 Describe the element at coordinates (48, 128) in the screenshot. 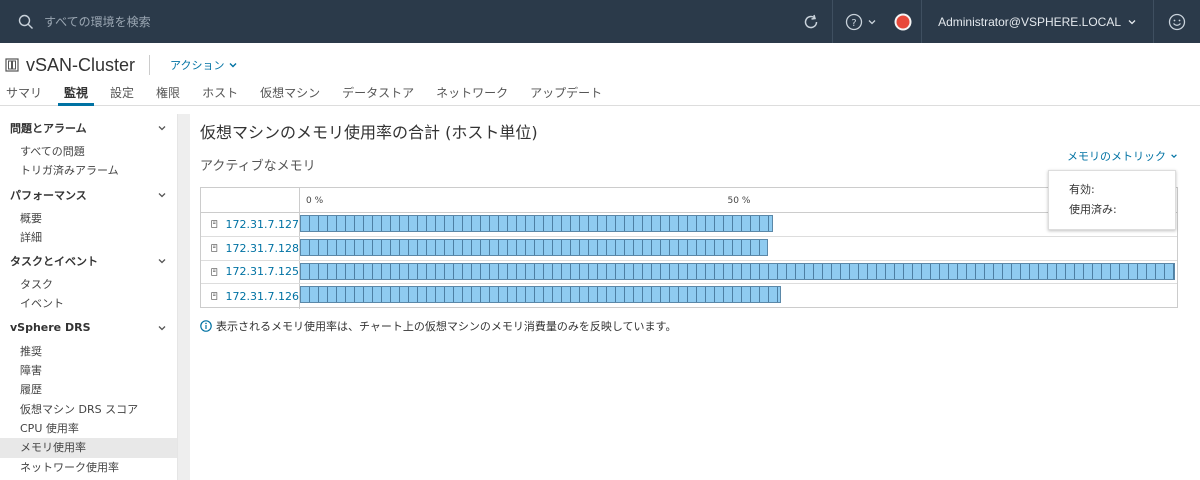

I see `sidebar-section-label: 問題とアラーム` at that location.